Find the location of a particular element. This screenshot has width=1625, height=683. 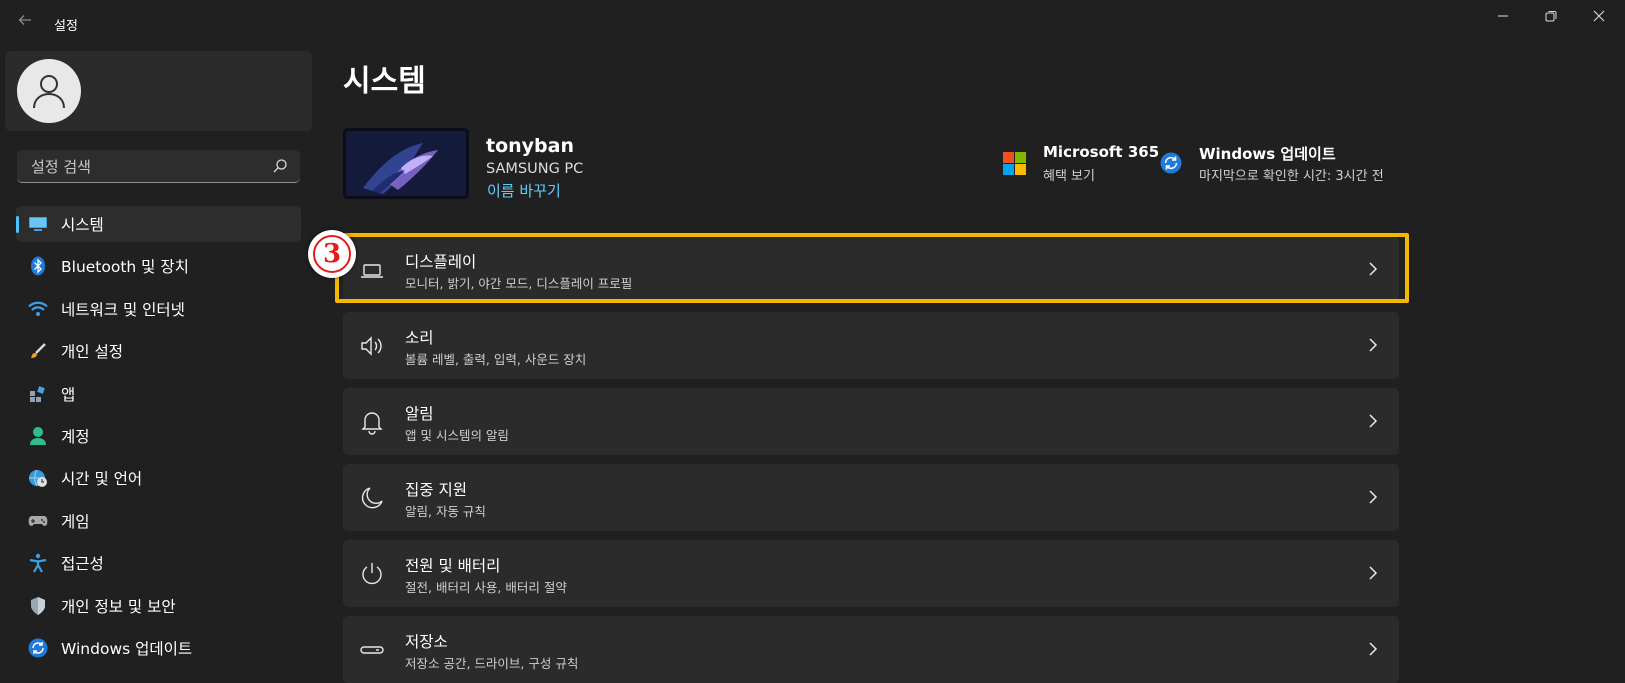

card-title: 소리 is located at coordinates (419, 338).